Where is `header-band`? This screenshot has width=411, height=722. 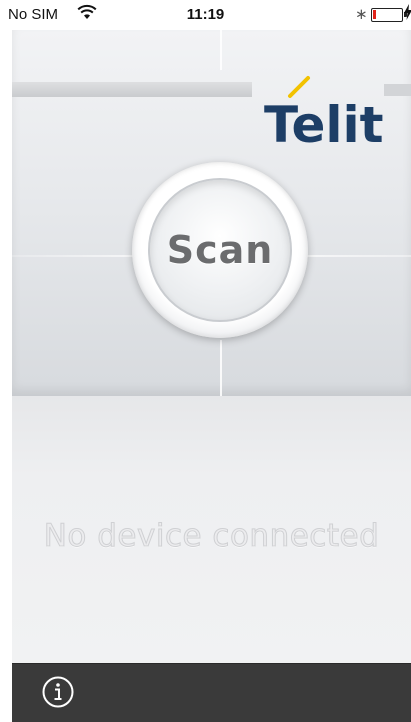
header-band is located at coordinates (132, 89).